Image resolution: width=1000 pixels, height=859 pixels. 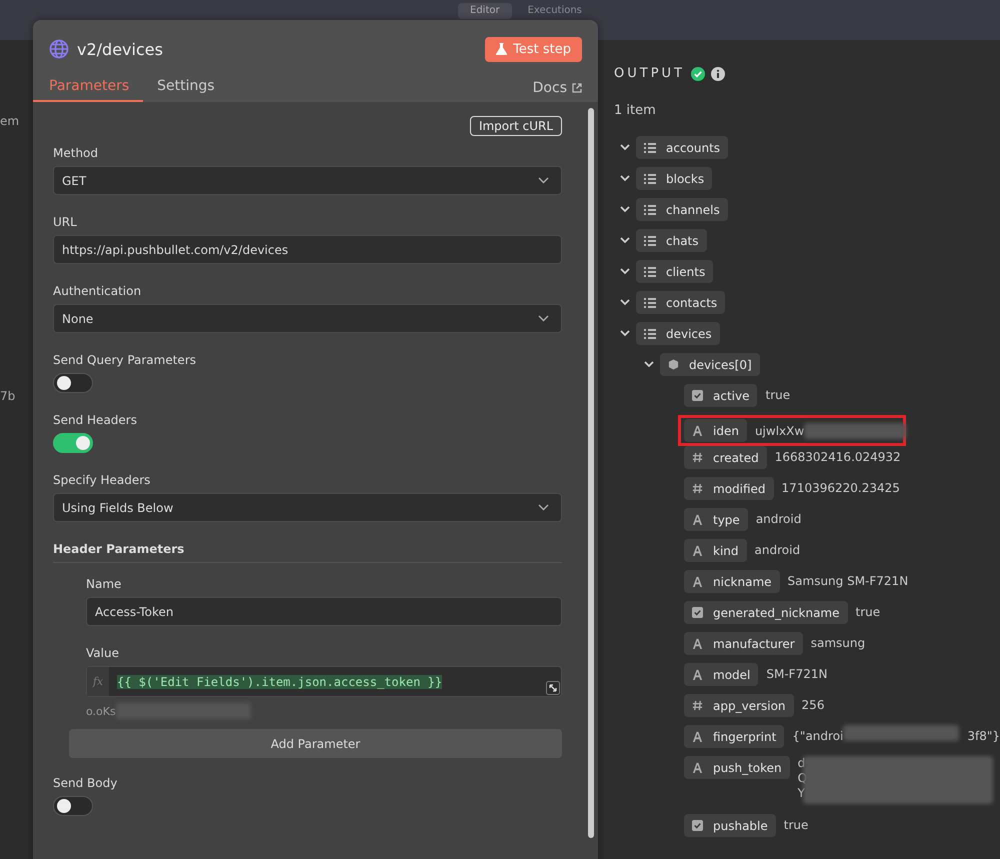 I want to click on field-label: URL, so click(x=65, y=222).